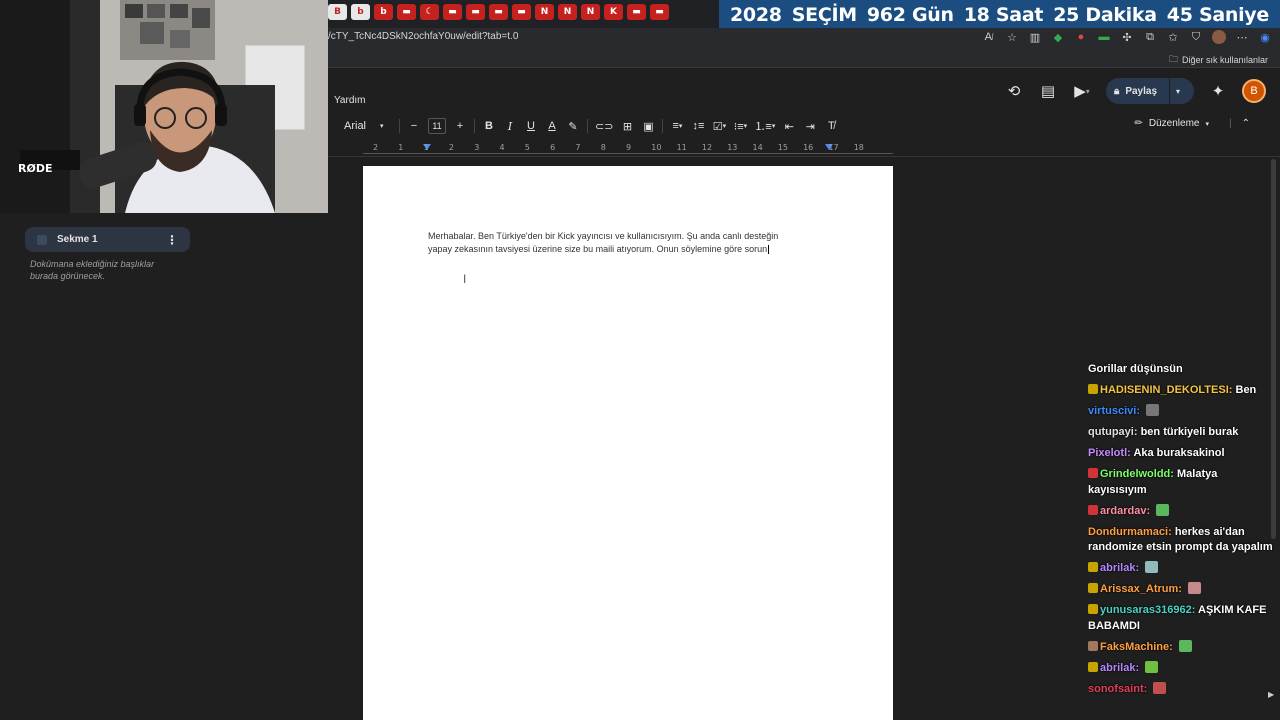 This screenshot has height=720, width=1280. Describe the element at coordinates (627, 126) in the screenshot. I see `add-comment-icon: ⊞` at that location.